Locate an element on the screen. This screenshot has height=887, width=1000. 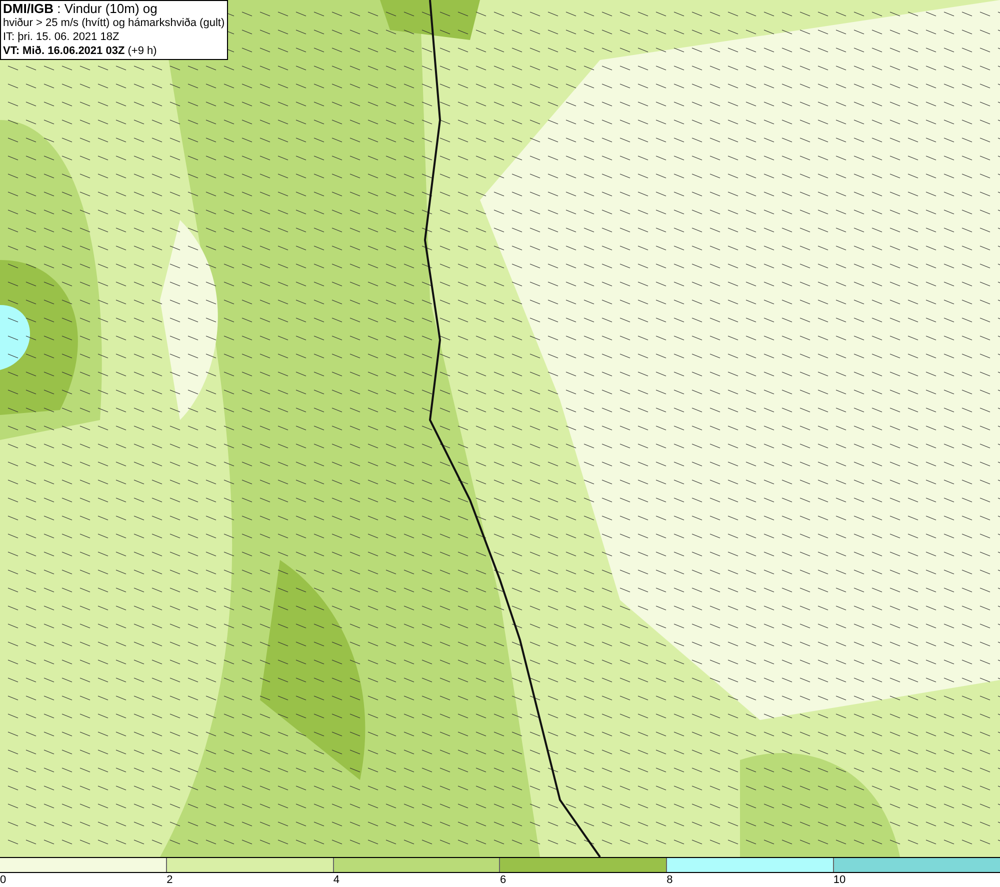
title-text: hviður > 25 m/s (hvítt) og hámarkshviða (gult) is located at coordinates (114, 23).